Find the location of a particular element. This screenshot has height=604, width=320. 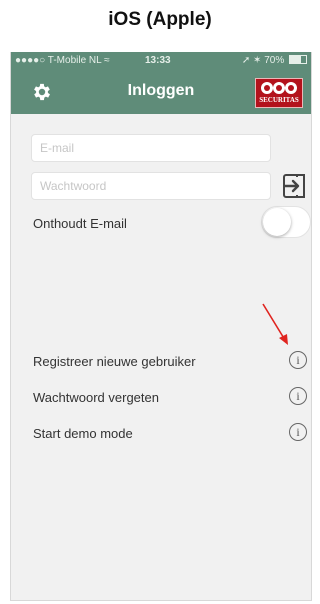

remember-email-toggle is located at coordinates (286, 222).